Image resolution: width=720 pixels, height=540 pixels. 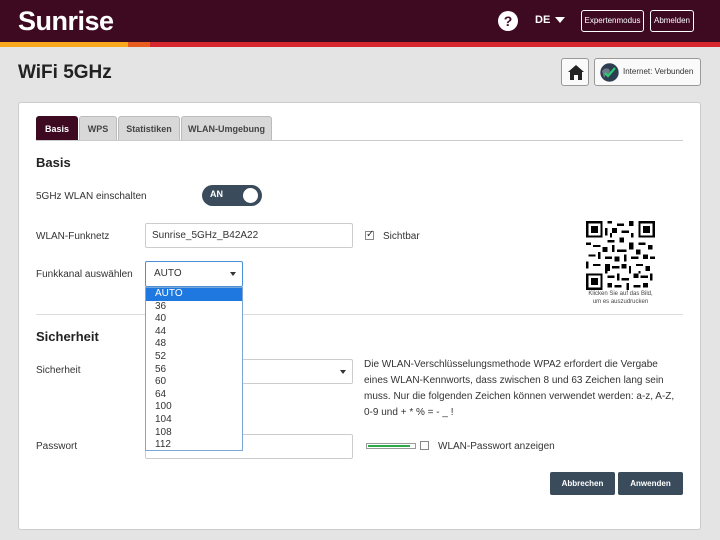 I want to click on channel-option: 56, so click(x=194, y=370).